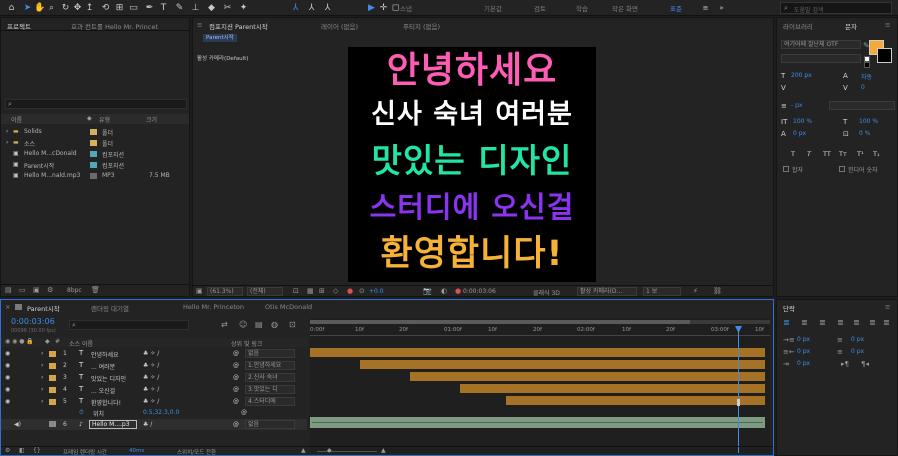 This screenshot has width=898, height=456. What do you see at coordinates (721, 8) in the screenshot?
I see `workspace-more-icon: »` at bounding box center [721, 8].